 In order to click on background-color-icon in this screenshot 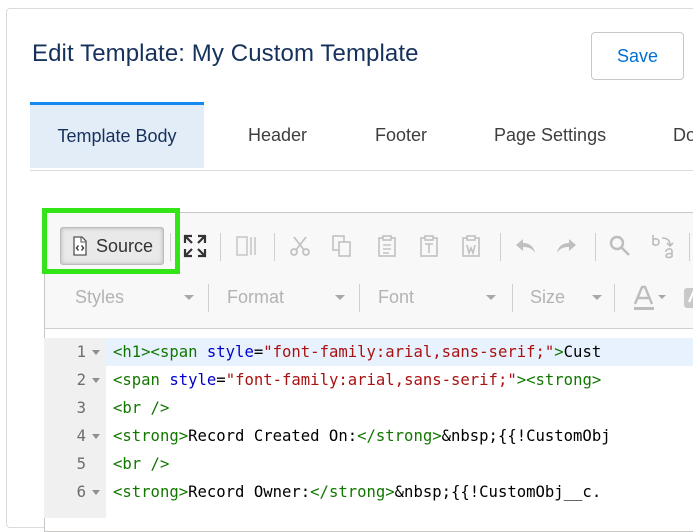, I will do `click(688, 298)`.